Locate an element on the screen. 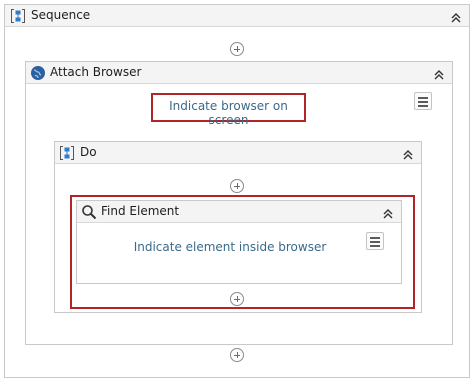 Image resolution: width=474 pixels, height=384 pixels. indicate-element-link: Indicate element inside browser is located at coordinates (230, 247).